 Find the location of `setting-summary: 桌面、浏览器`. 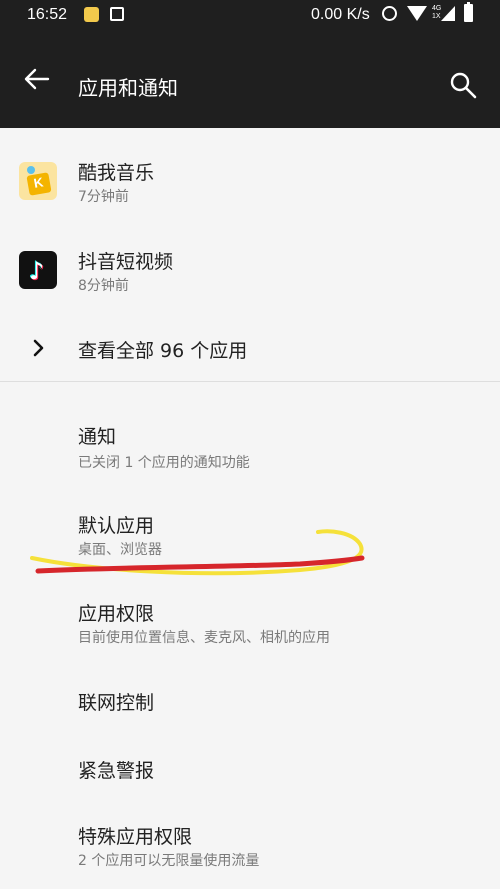

setting-summary: 桌面、浏览器 is located at coordinates (120, 550).